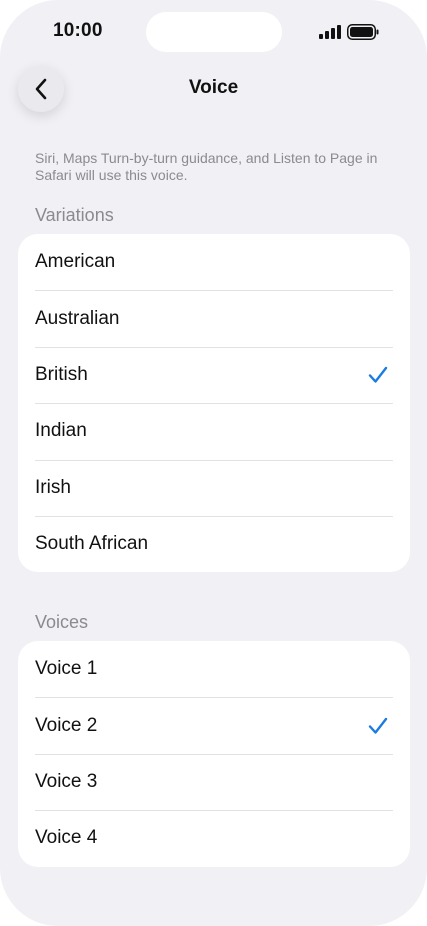  What do you see at coordinates (213, 87) in the screenshot?
I see `page-title: Voice` at bounding box center [213, 87].